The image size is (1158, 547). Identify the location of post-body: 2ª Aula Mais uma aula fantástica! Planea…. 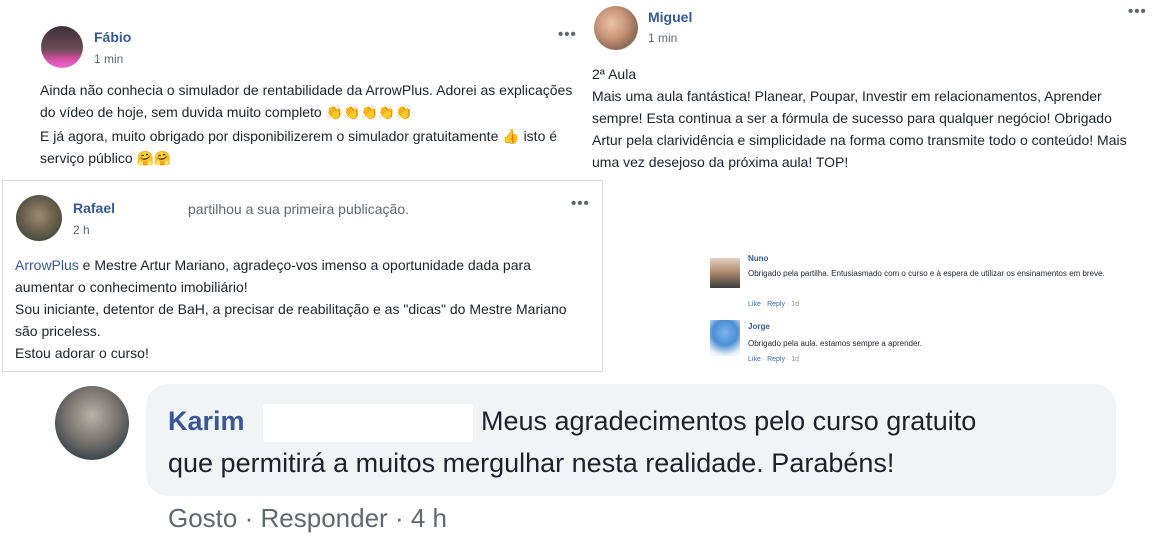
(867, 118).